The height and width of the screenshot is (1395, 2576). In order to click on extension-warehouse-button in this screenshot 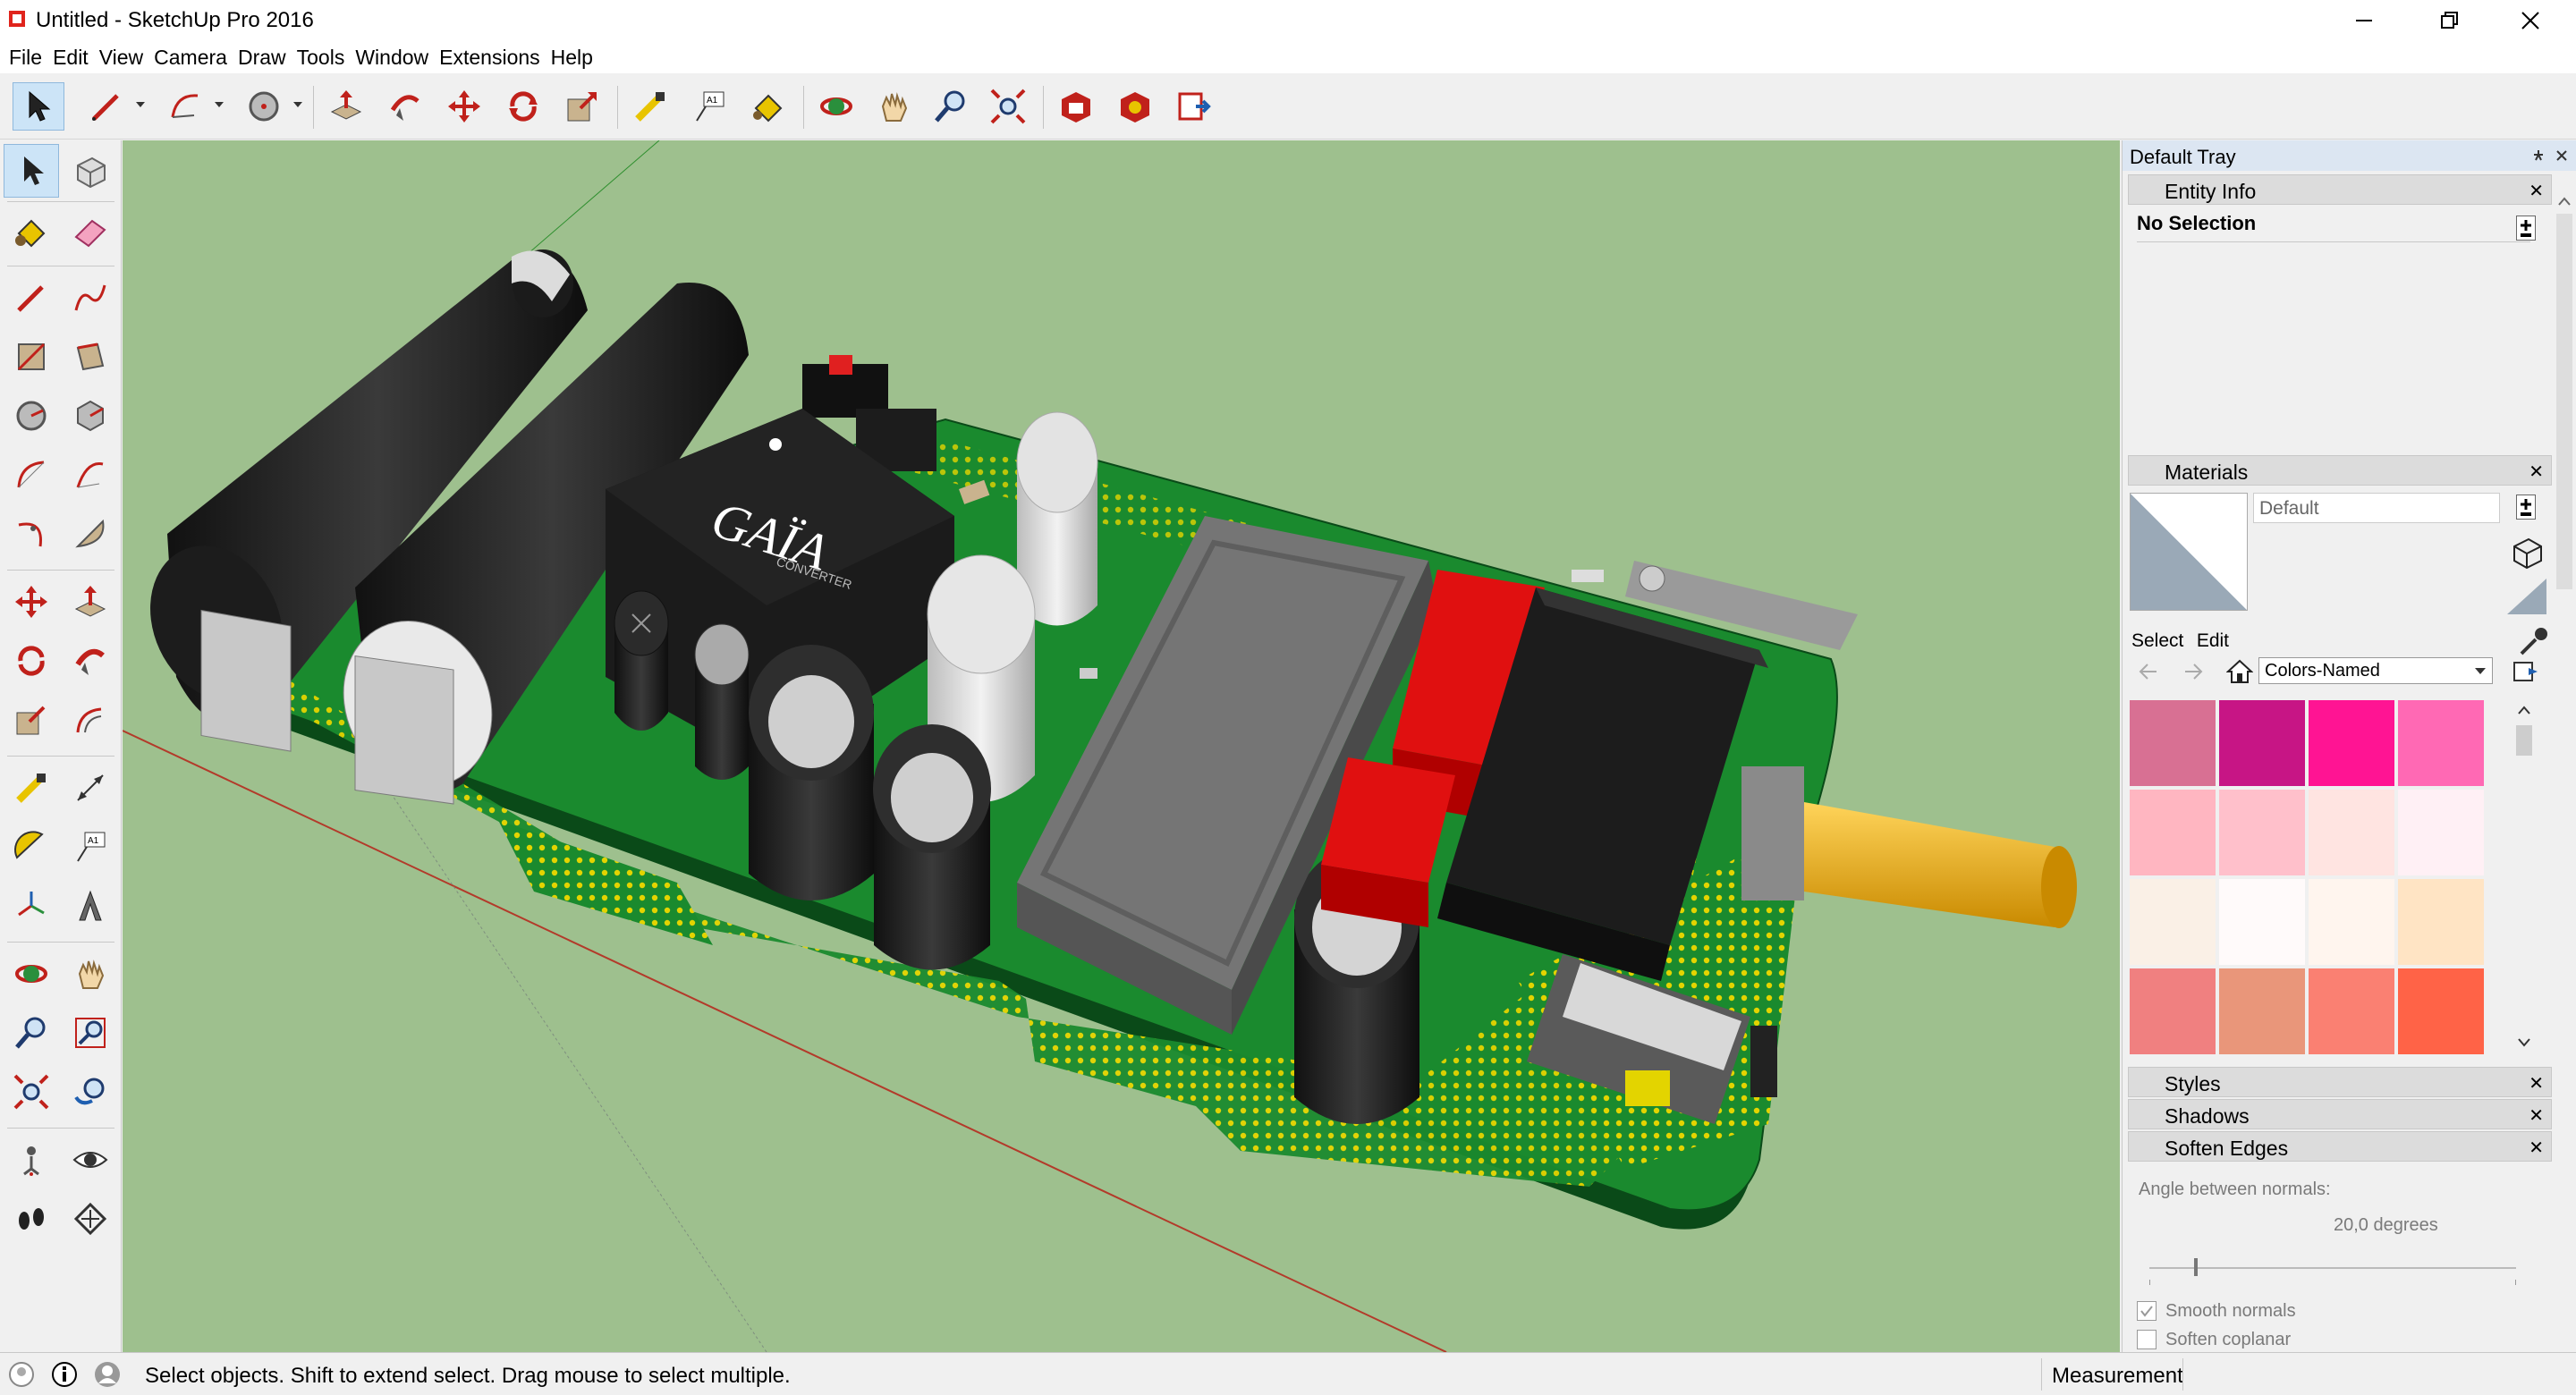, I will do `click(1135, 106)`.